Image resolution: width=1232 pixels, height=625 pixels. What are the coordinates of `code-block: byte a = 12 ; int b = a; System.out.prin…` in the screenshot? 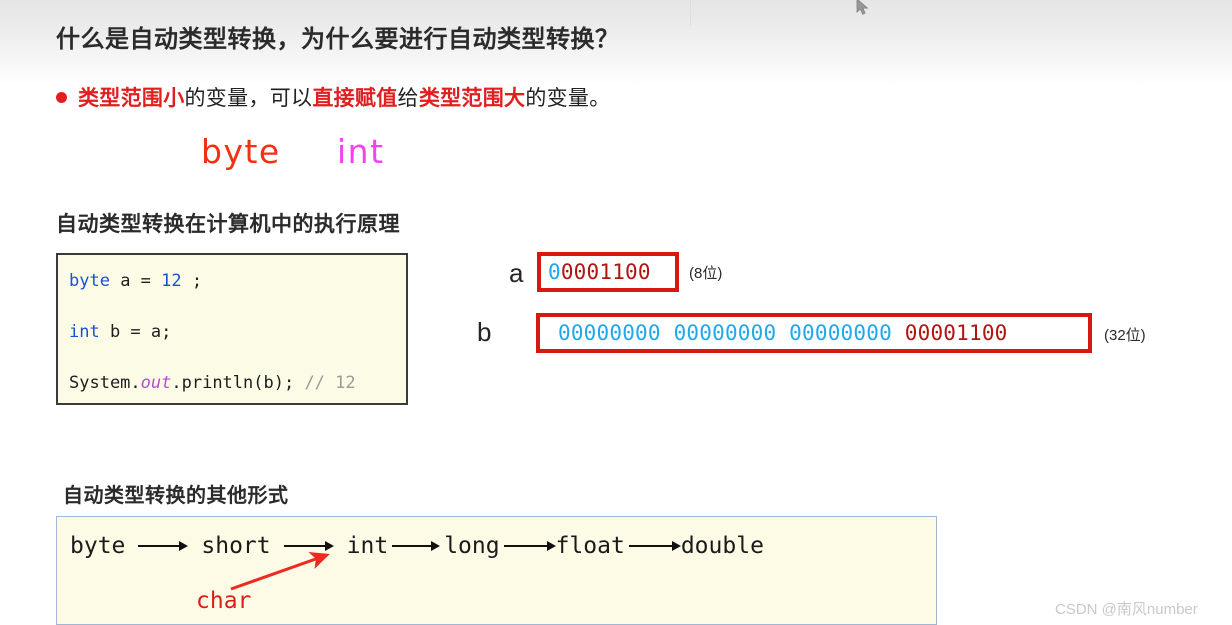 It's located at (232, 329).